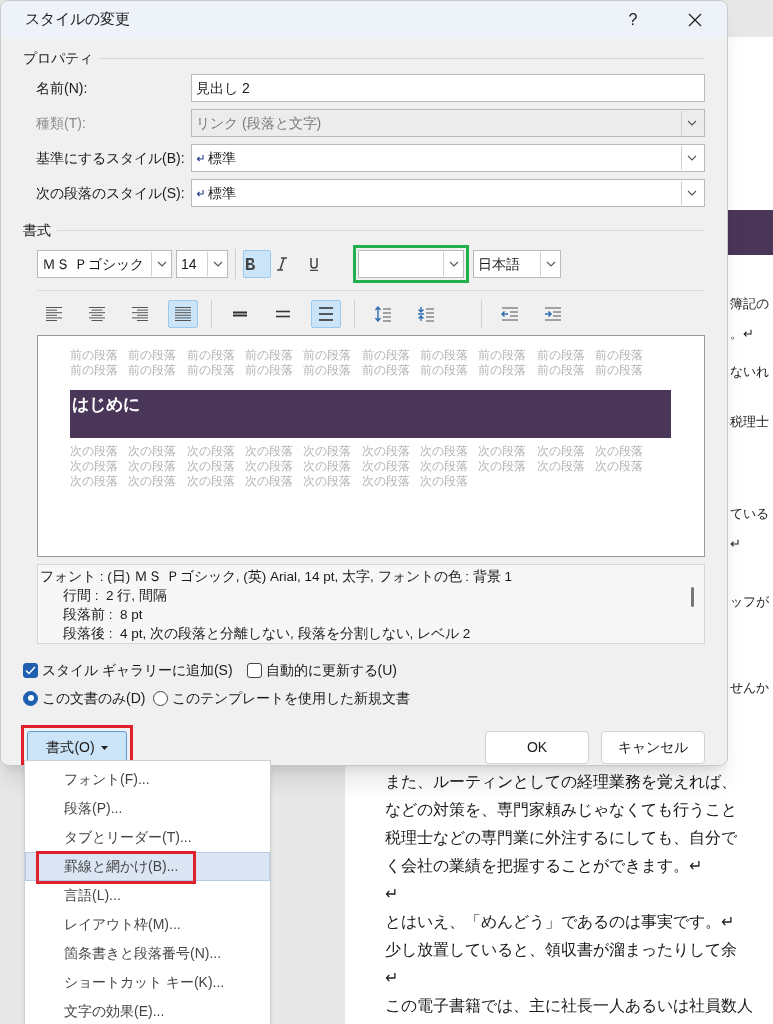 The width and height of the screenshot is (773, 1024). I want to click on document-text: ている, so click(749, 514).